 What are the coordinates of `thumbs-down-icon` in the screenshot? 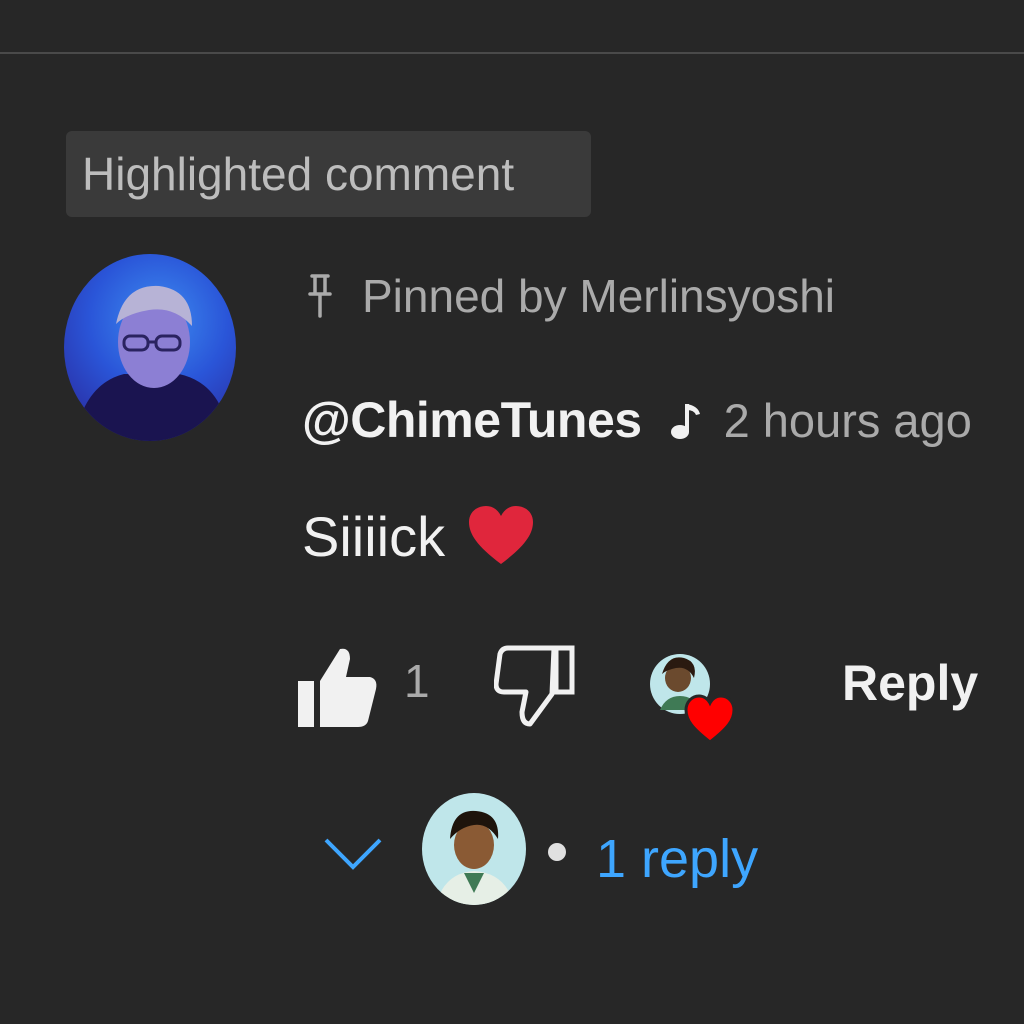 It's located at (535, 686).